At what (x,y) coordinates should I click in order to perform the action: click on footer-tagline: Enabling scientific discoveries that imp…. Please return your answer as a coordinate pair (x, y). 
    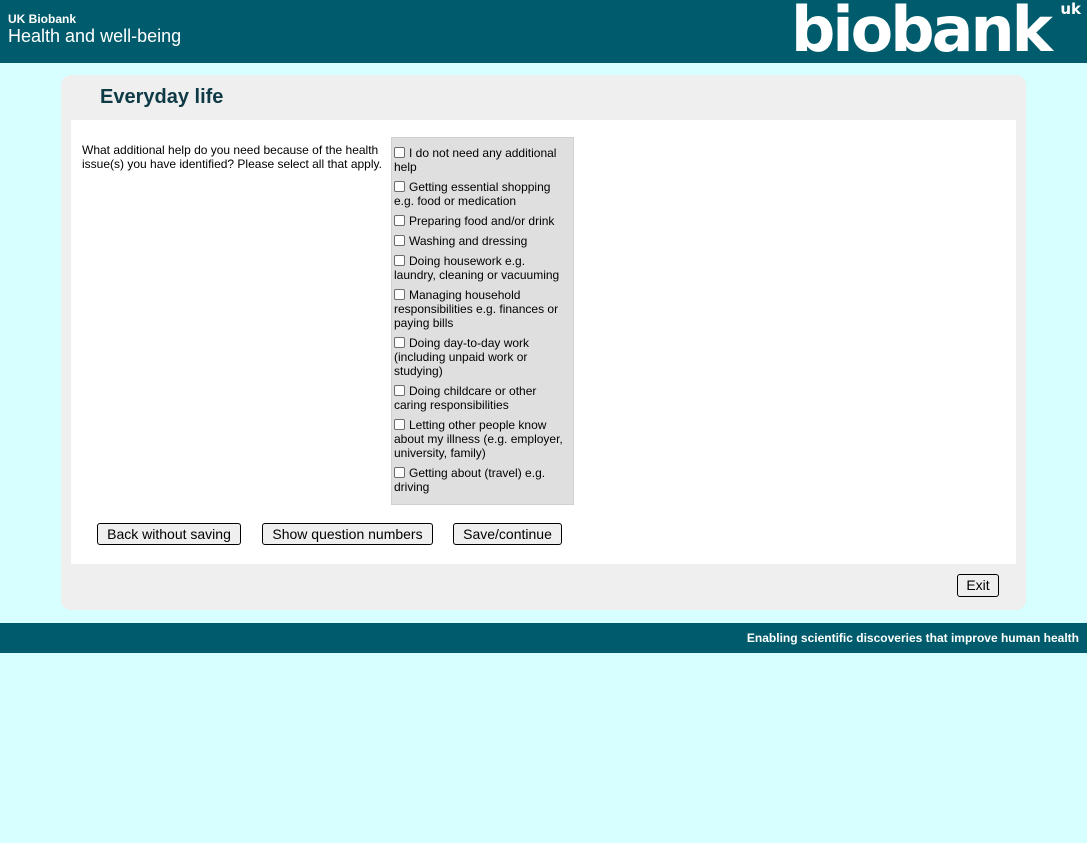
    Looking at the image, I should click on (912, 638).